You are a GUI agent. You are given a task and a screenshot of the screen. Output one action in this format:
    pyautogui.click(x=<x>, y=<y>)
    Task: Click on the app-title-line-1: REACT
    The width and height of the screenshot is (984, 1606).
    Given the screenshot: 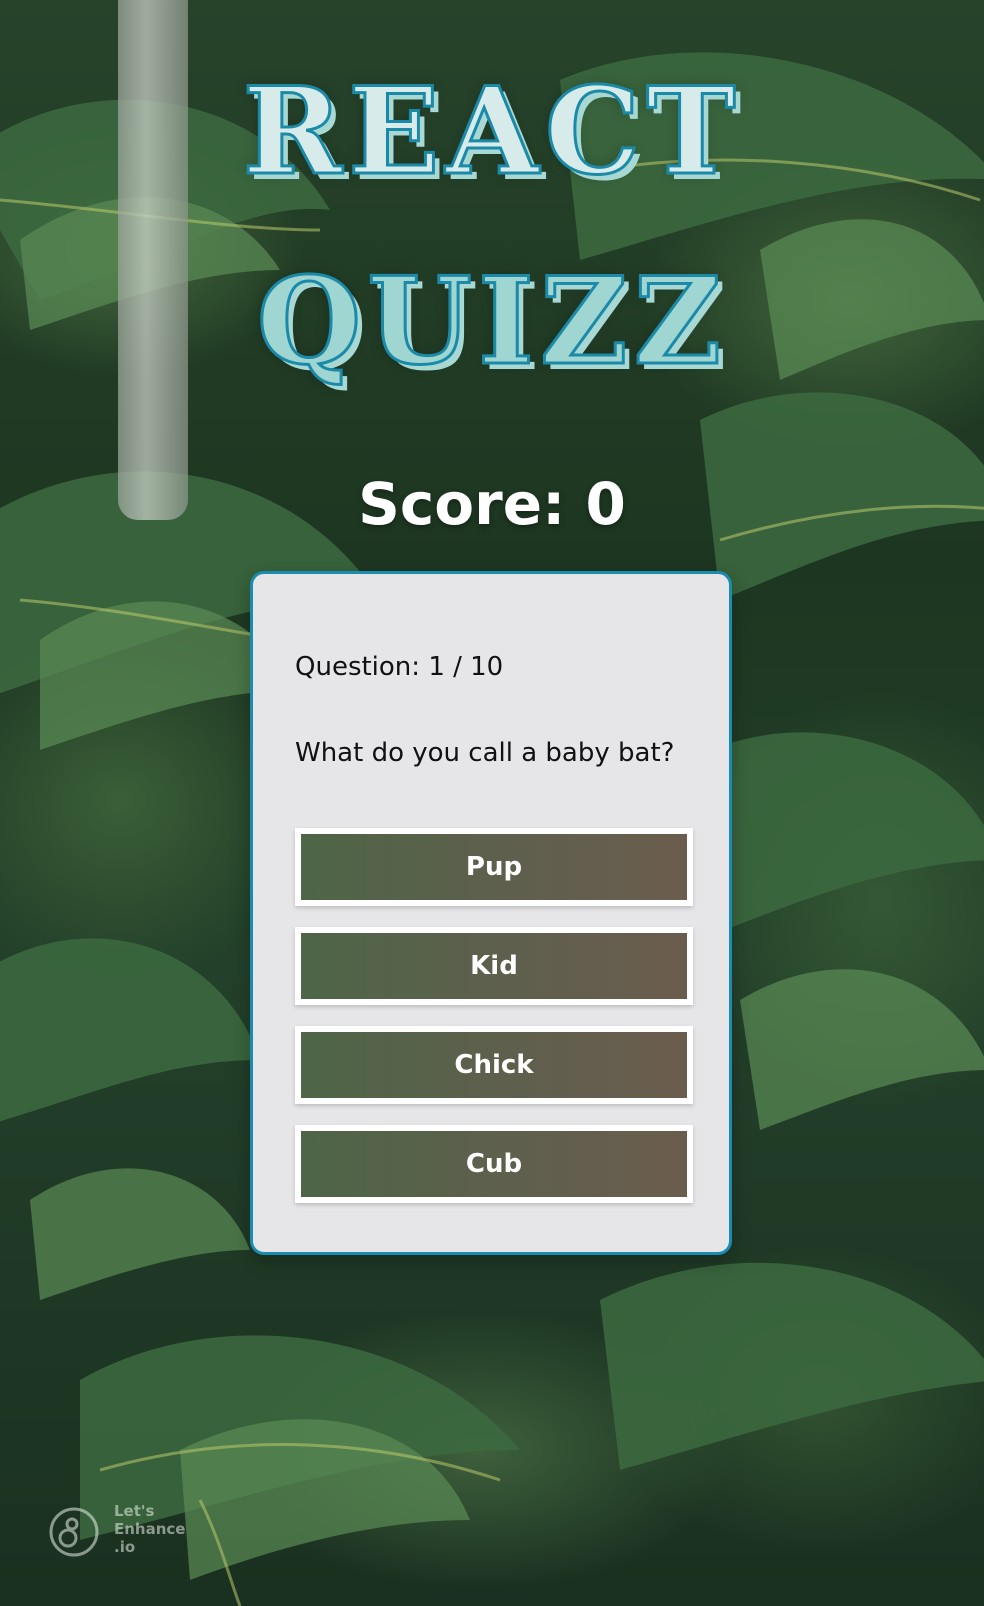 What is the action you would take?
    pyautogui.click(x=491, y=131)
    